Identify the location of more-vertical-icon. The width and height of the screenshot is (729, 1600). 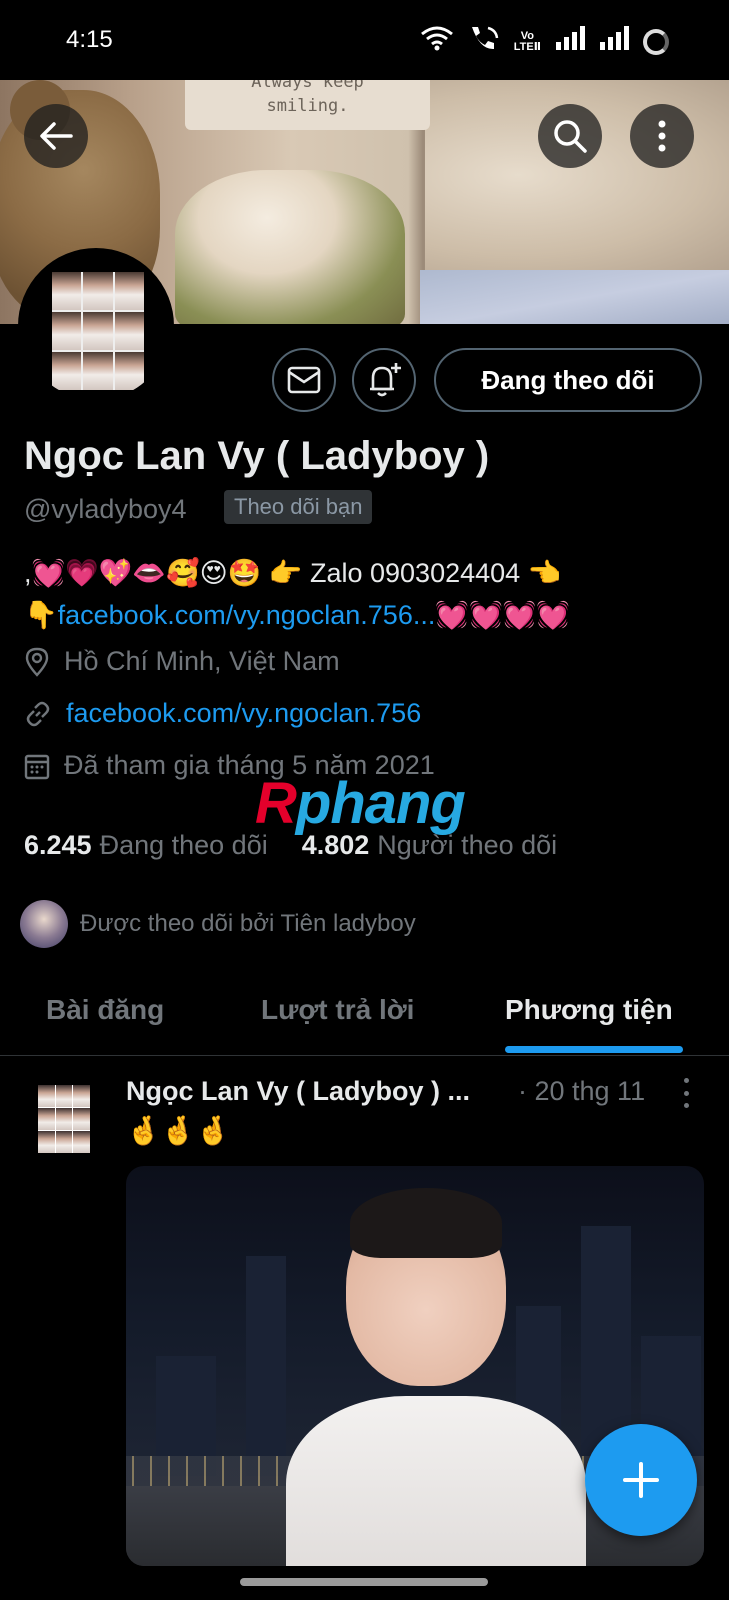
(662, 136).